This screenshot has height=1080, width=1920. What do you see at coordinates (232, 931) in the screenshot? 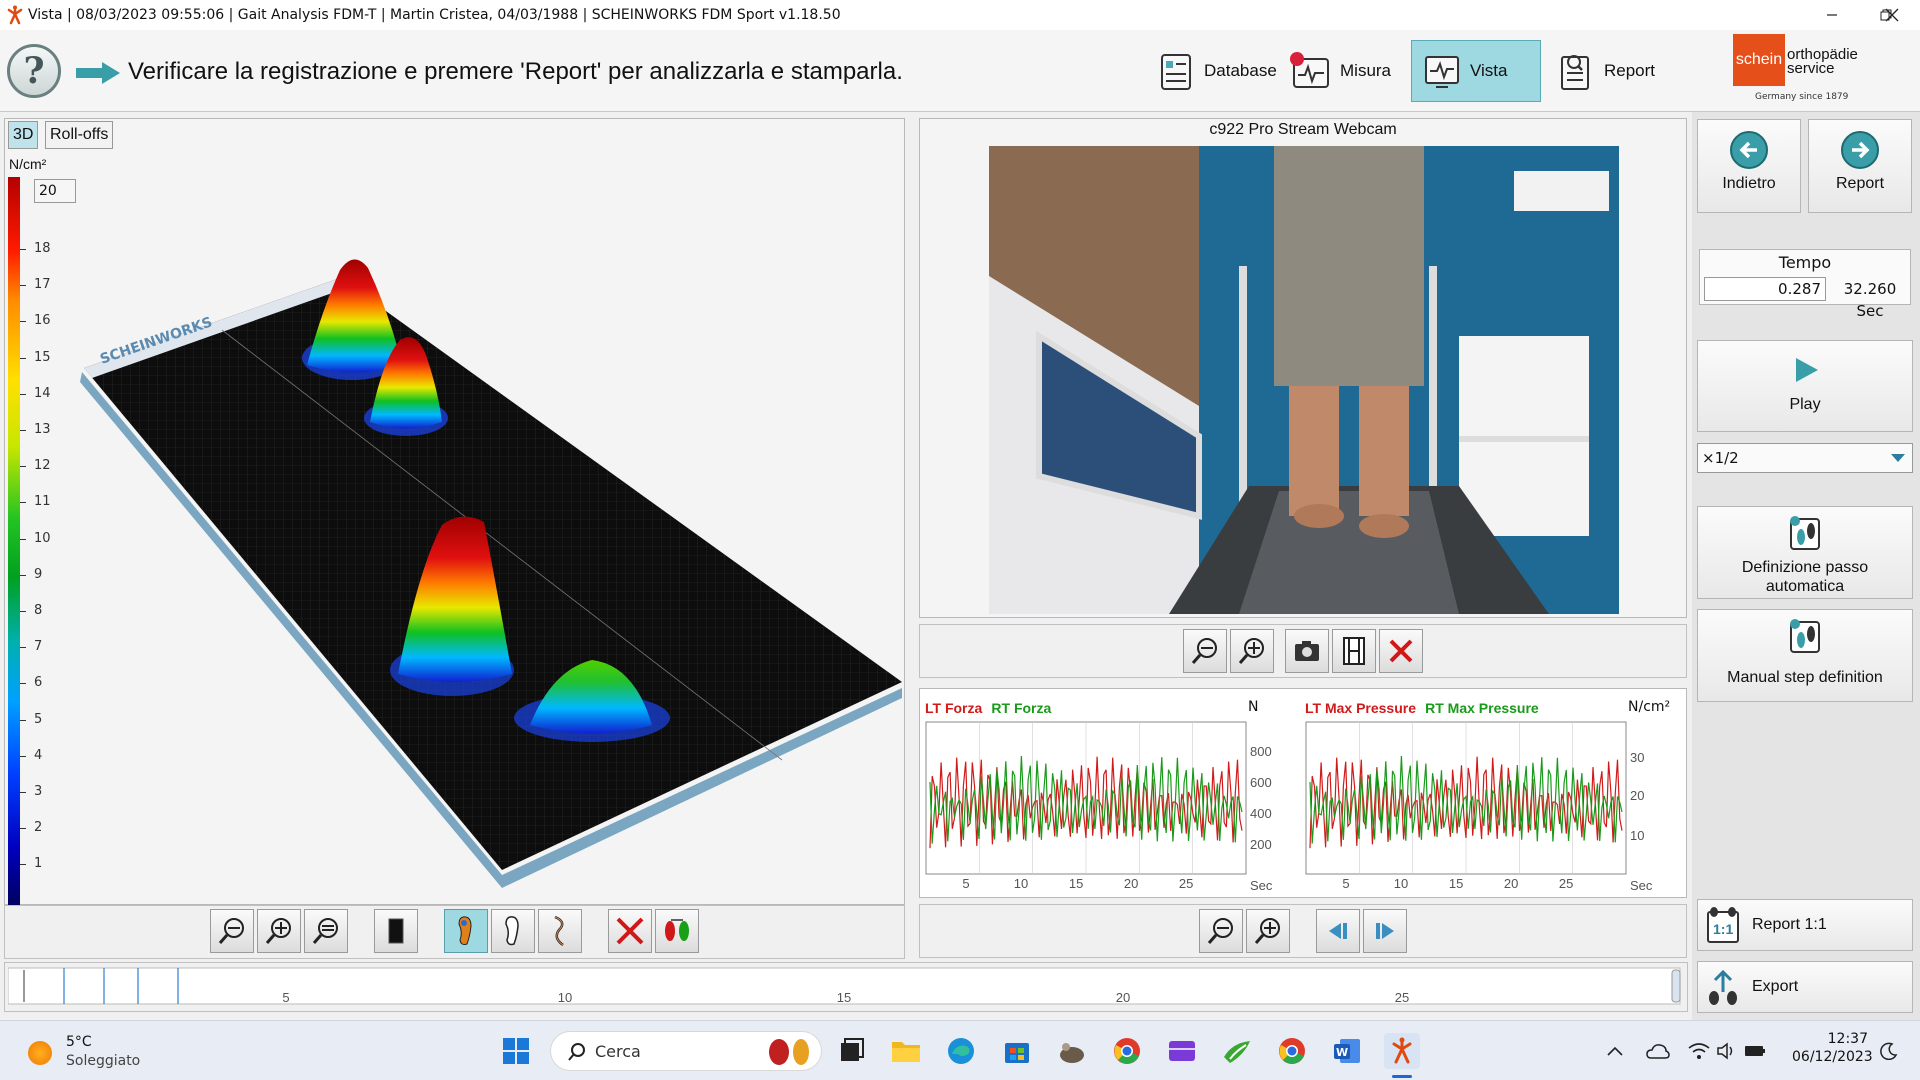
I see `zoom-out-button` at bounding box center [232, 931].